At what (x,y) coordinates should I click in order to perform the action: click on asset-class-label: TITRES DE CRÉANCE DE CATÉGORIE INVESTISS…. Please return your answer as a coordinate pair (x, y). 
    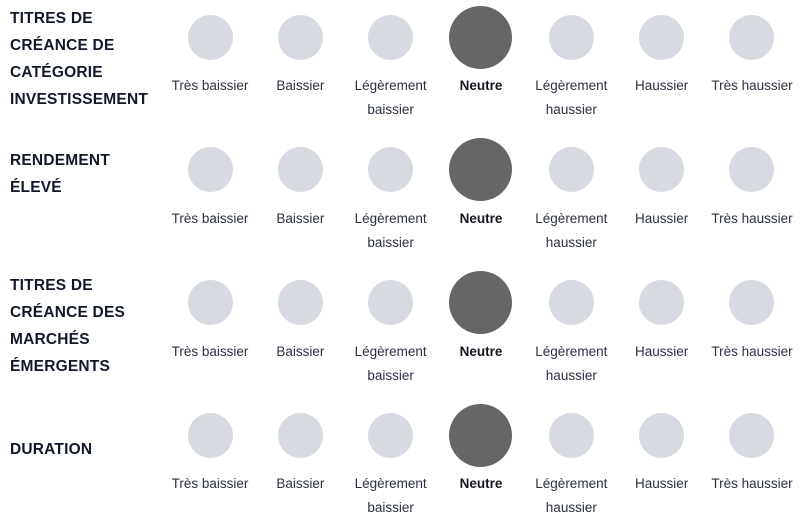
    Looking at the image, I should click on (79, 59).